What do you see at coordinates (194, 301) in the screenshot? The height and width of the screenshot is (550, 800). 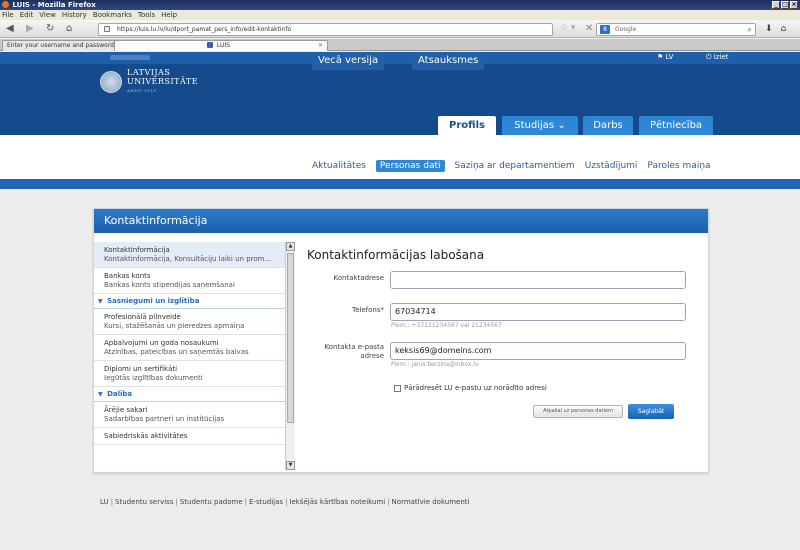 I see `sidebar-section-sasniegumi: ▼ Sasniegumi un izglītība` at bounding box center [194, 301].